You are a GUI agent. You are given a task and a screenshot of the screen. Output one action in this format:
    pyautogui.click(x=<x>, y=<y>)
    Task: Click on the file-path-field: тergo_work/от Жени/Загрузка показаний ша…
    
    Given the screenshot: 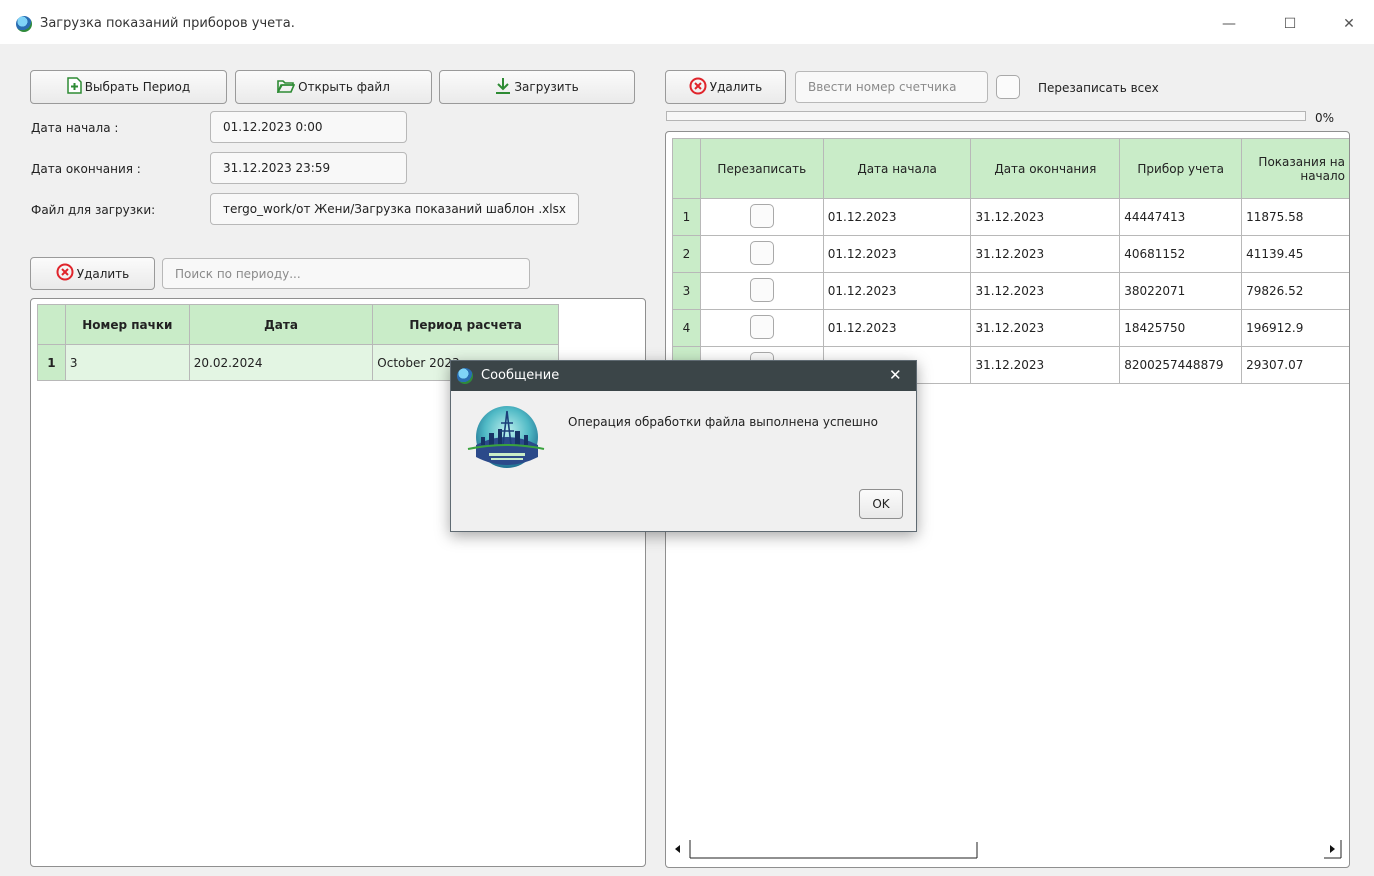 What is the action you would take?
    pyautogui.click(x=394, y=209)
    